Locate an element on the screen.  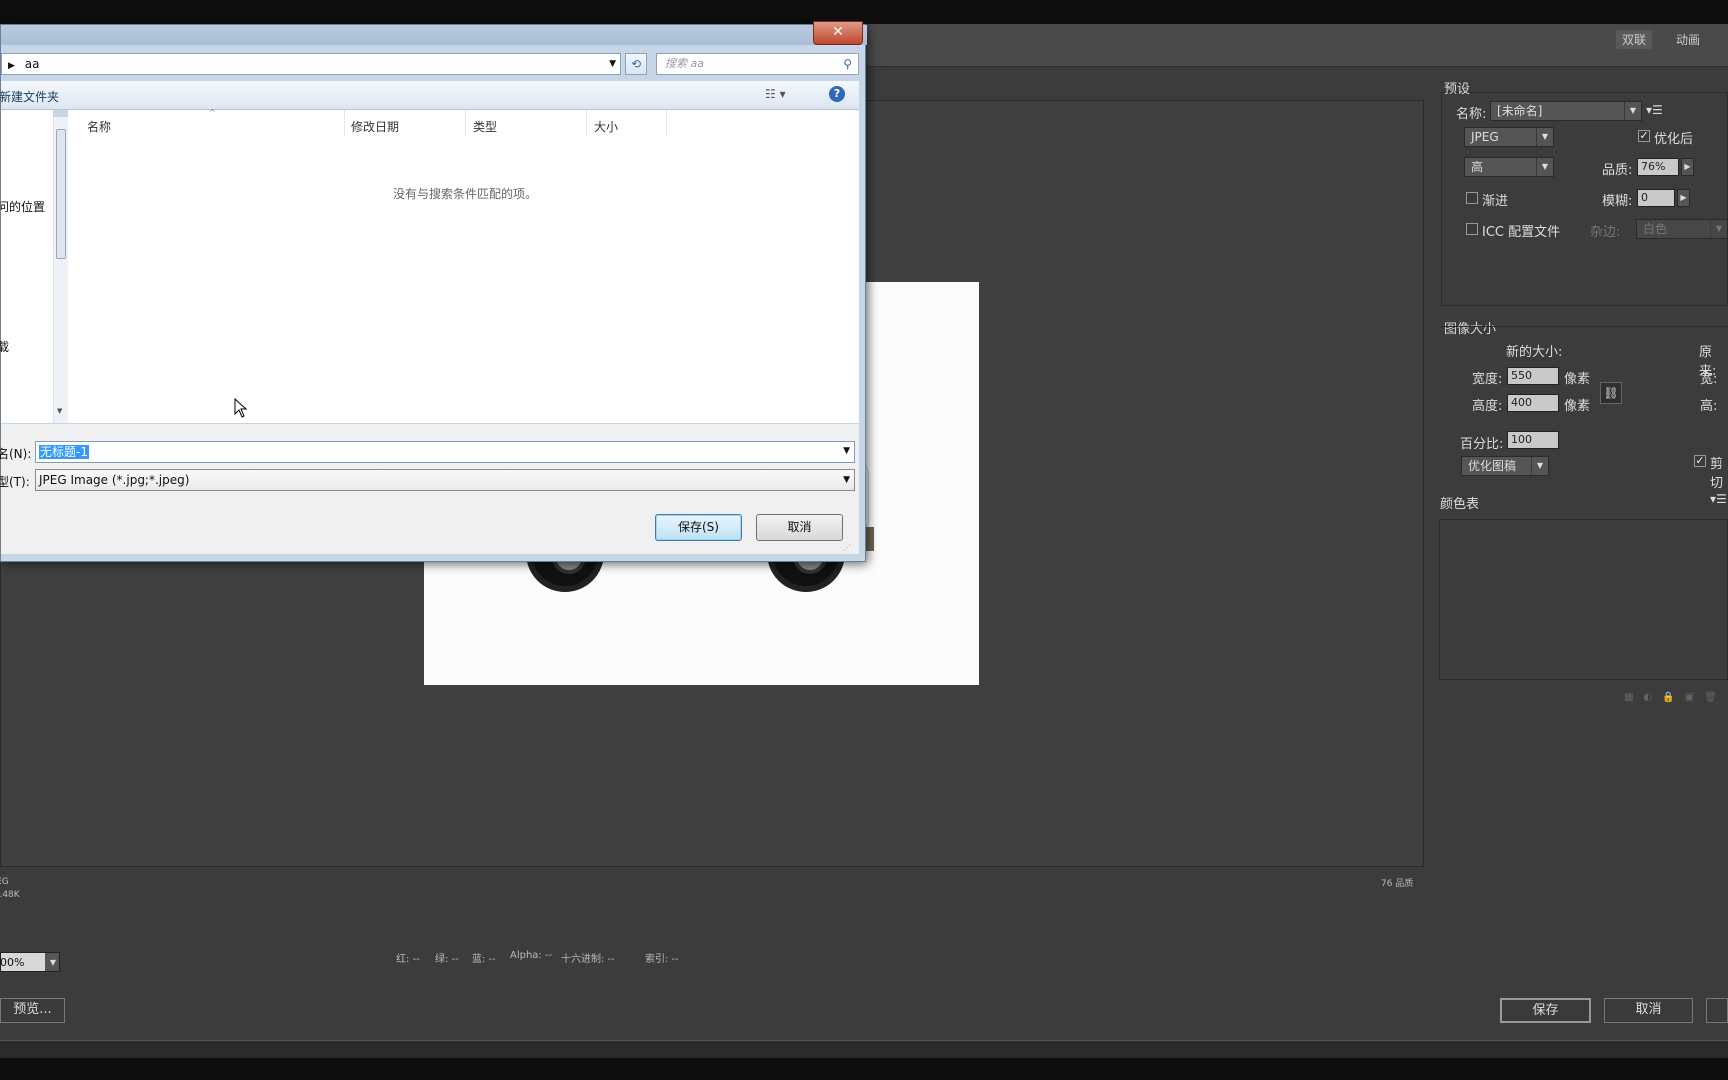
icc-label: ICC 配置文件 is located at coordinates (1521, 232).